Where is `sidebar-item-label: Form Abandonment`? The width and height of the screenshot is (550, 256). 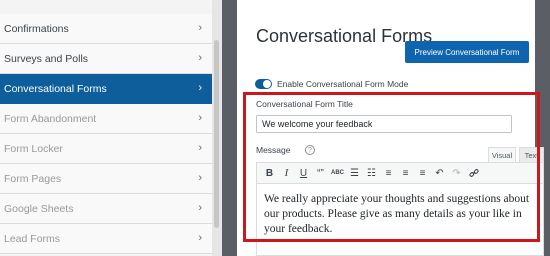 sidebar-item-label: Form Abandonment is located at coordinates (50, 118).